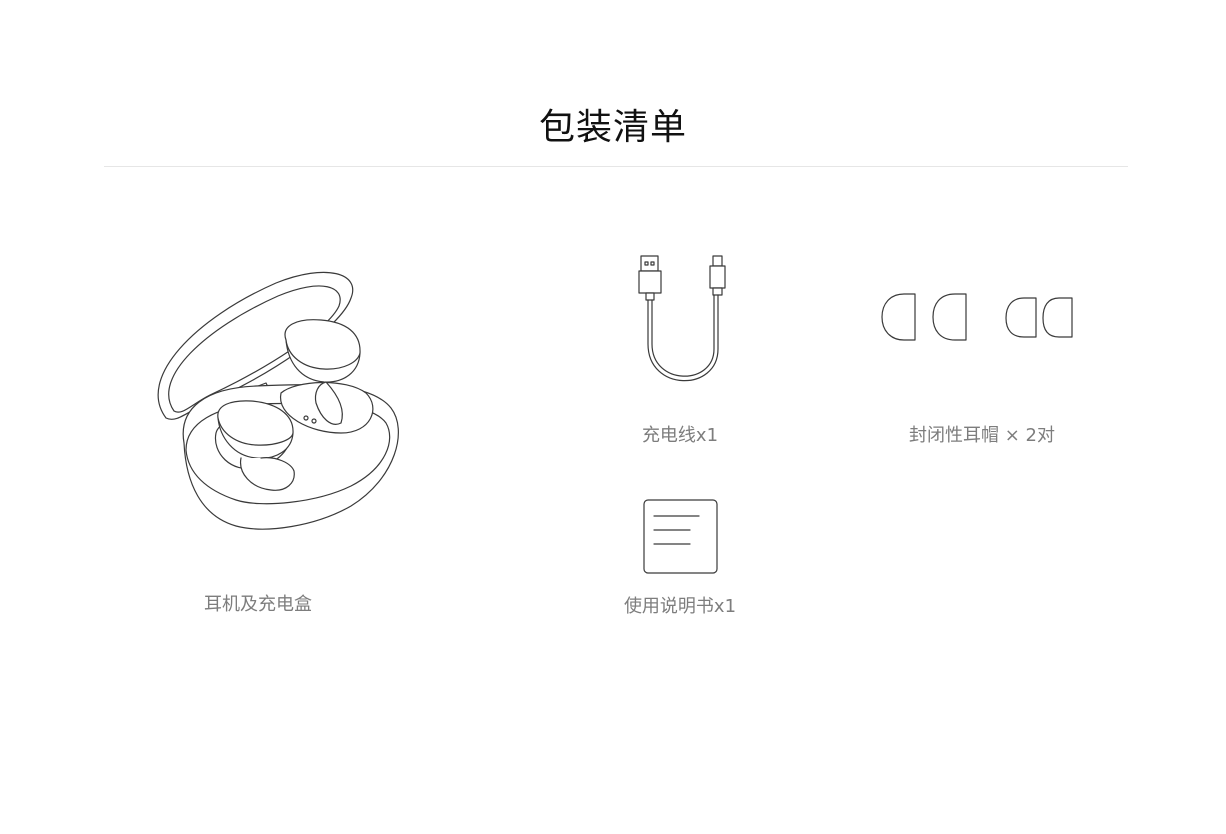 This screenshot has width=1226, height=834. I want to click on manual-icon, so click(681, 537).